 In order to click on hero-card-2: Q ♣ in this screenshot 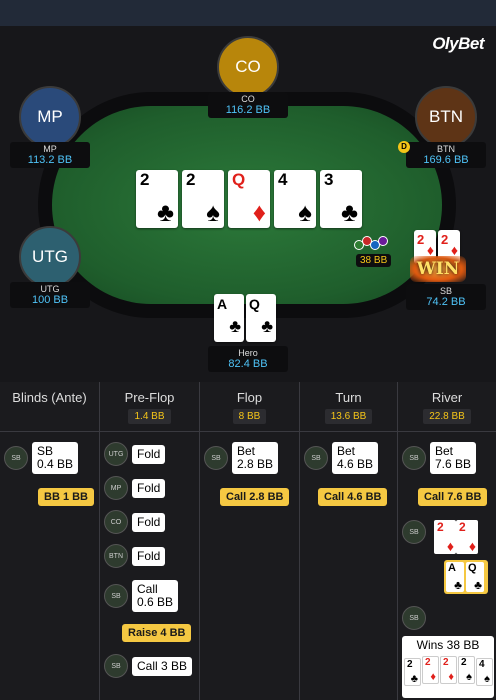, I will do `click(261, 318)`.